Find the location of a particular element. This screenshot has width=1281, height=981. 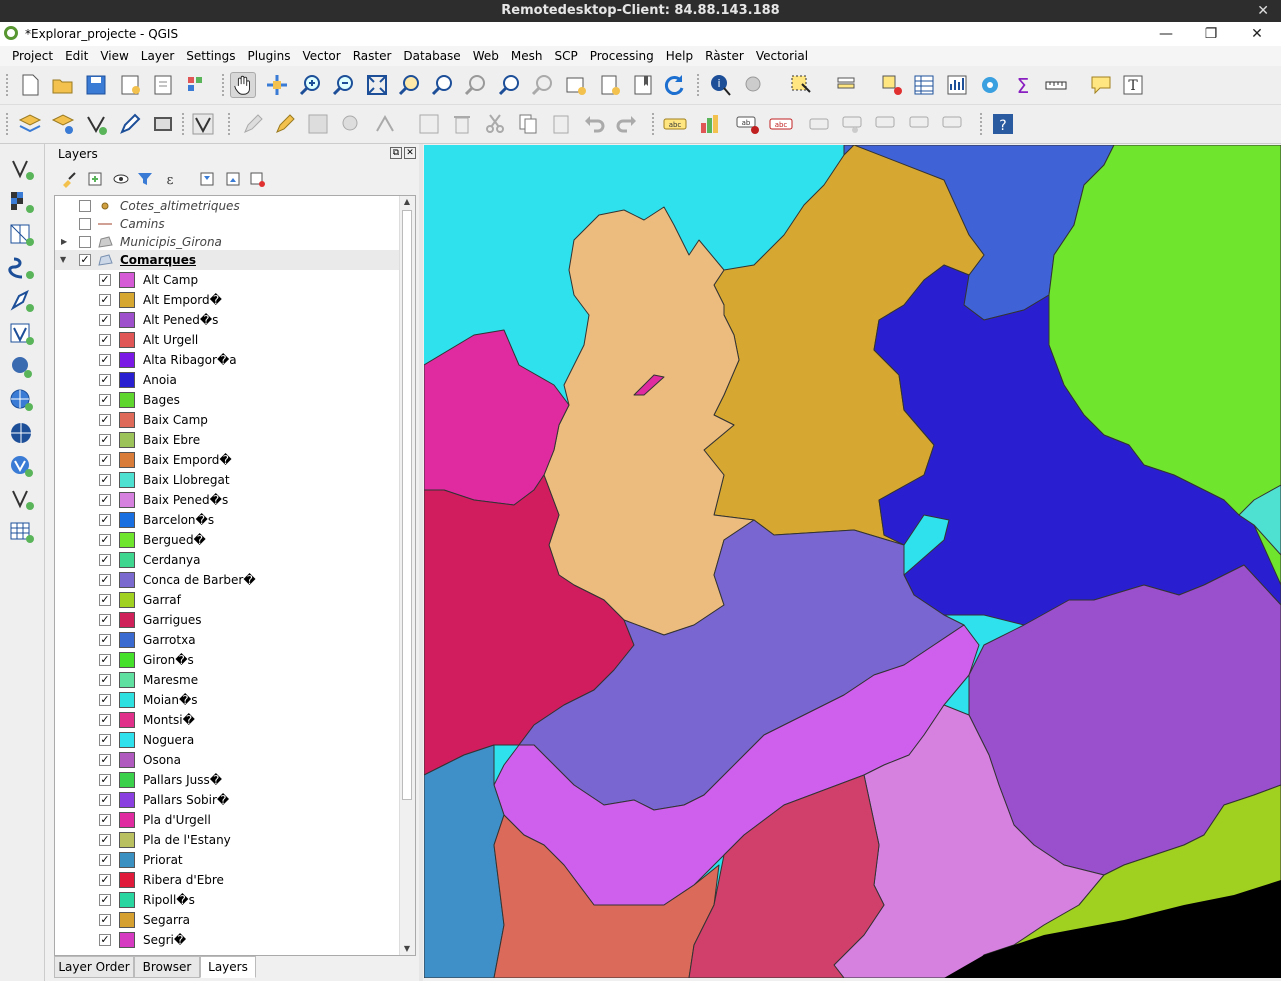

vertex-tool-icon is located at coordinates (203, 124).